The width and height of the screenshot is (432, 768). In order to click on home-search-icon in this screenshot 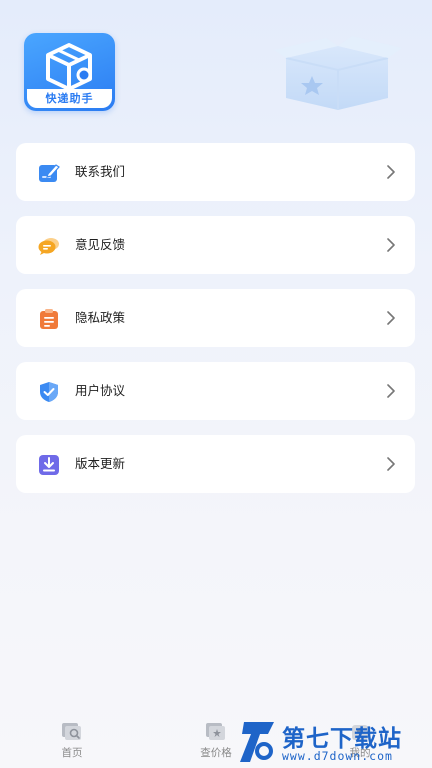, I will do `click(71, 731)`.